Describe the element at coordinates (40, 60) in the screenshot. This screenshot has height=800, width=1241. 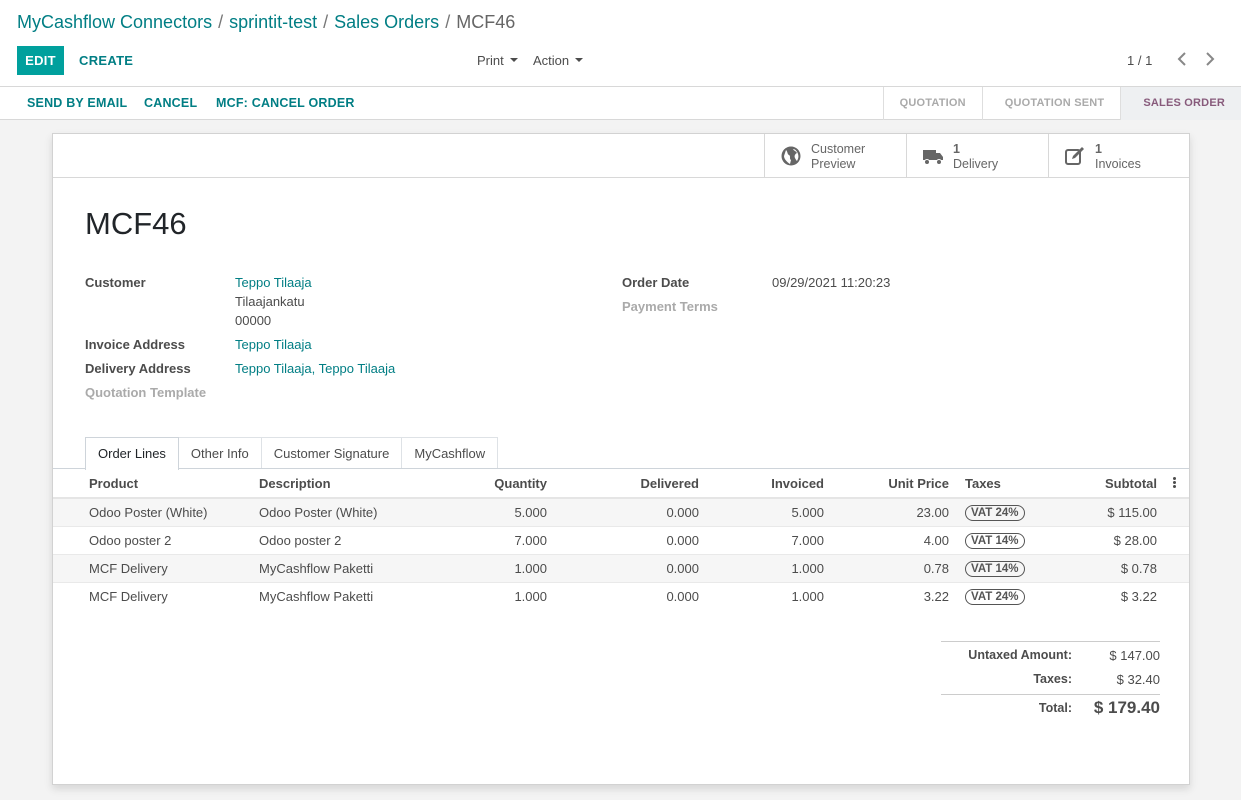
I see `edit-button: EDIT` at that location.